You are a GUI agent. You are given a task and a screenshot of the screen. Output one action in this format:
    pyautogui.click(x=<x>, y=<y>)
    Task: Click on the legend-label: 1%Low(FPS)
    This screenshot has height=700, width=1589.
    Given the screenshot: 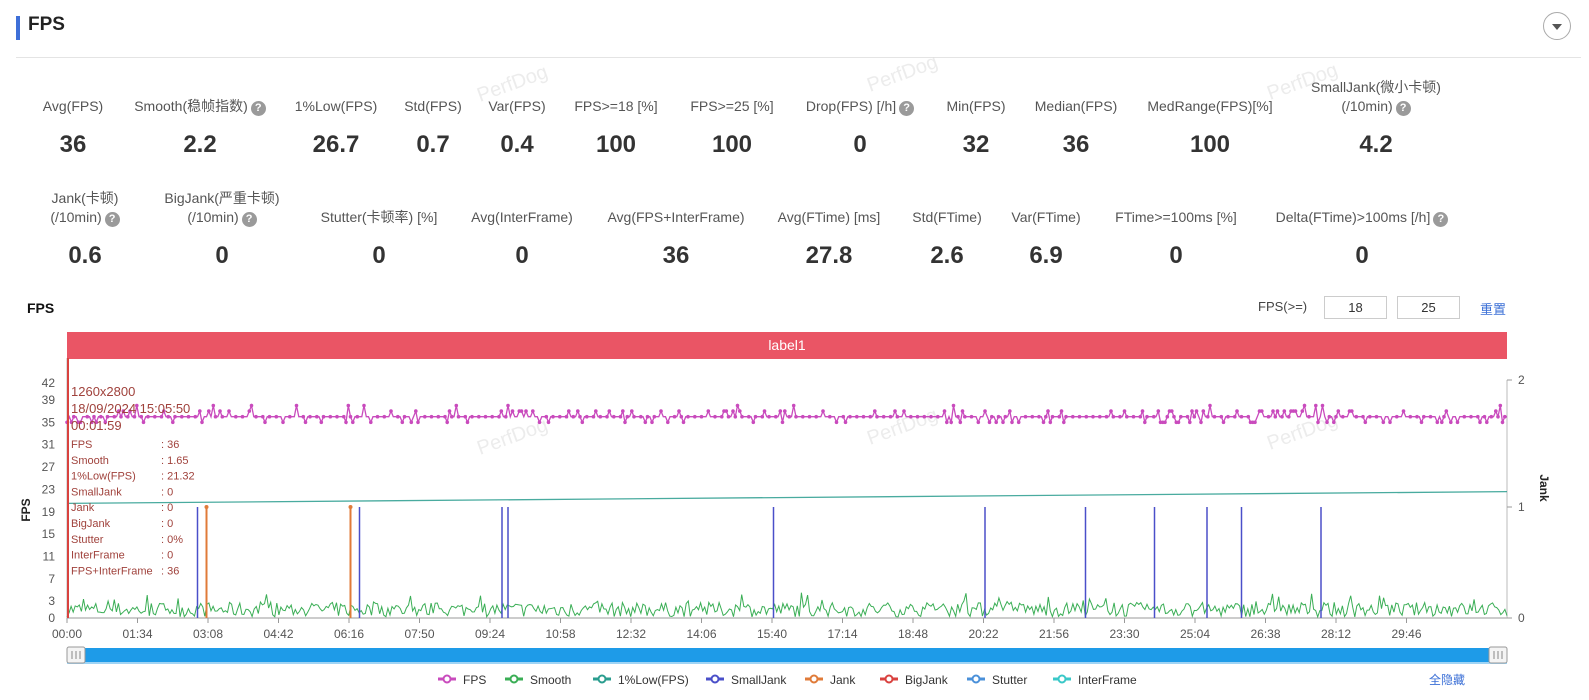 What is the action you would take?
    pyautogui.click(x=653, y=680)
    